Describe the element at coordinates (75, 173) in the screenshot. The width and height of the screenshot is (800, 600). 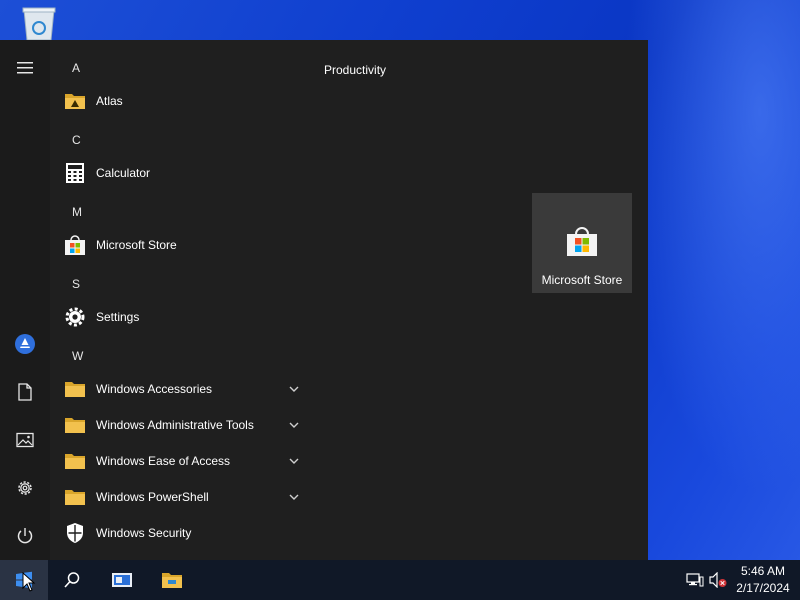
I see `calculator-icon` at that location.